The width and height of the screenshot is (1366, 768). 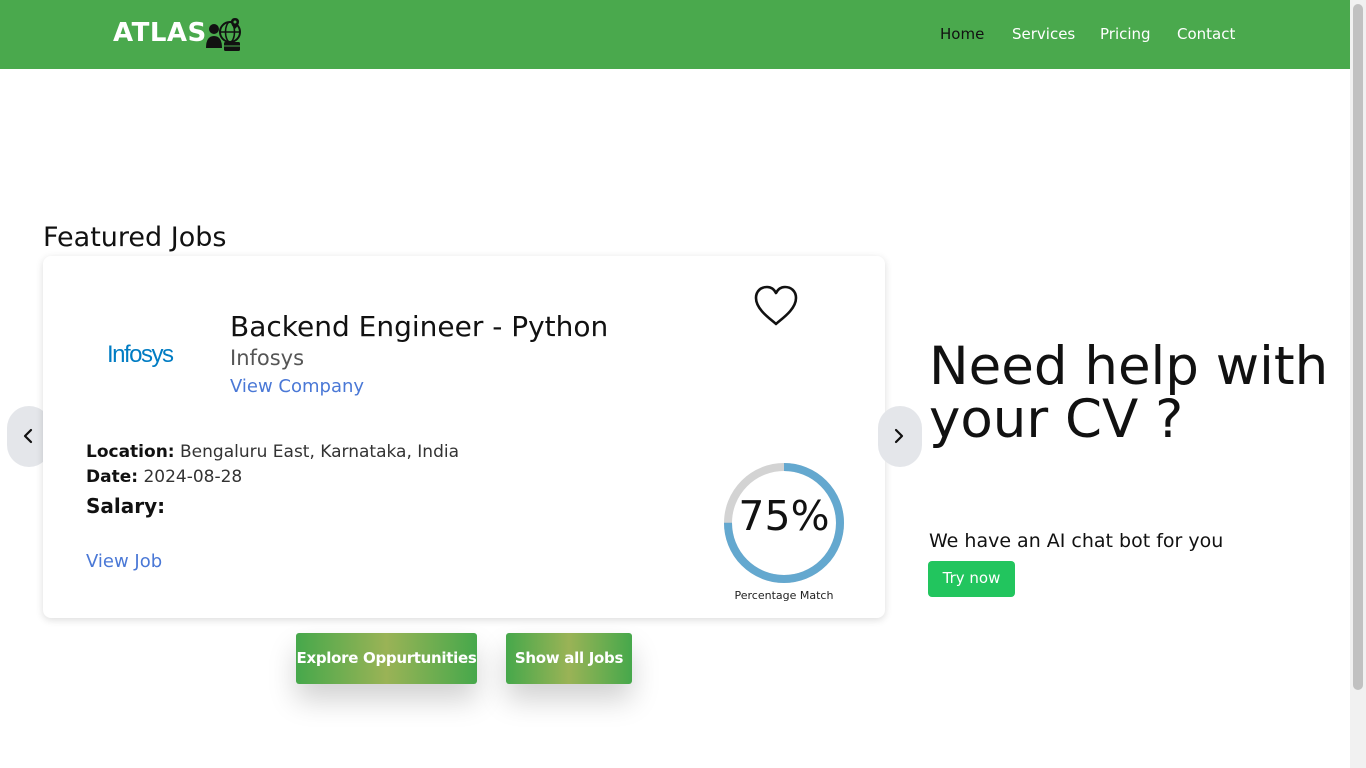 I want to click on promo-heading: Need help with your CV ?, so click(x=1129, y=393).